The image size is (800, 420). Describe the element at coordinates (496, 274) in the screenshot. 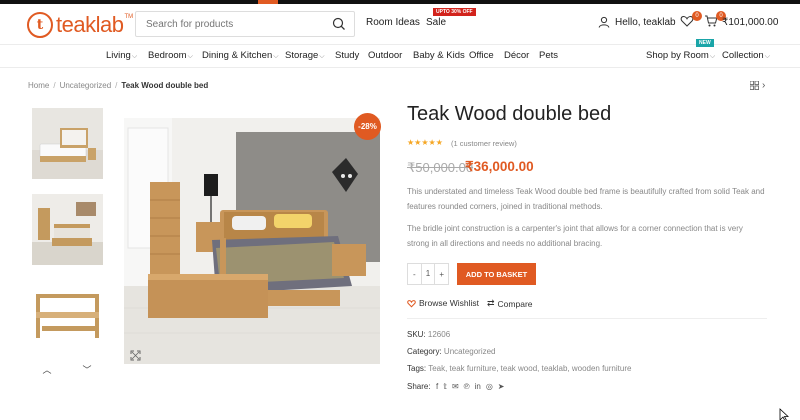

I see `add-to-basket-button: ADD TO BASKET` at that location.